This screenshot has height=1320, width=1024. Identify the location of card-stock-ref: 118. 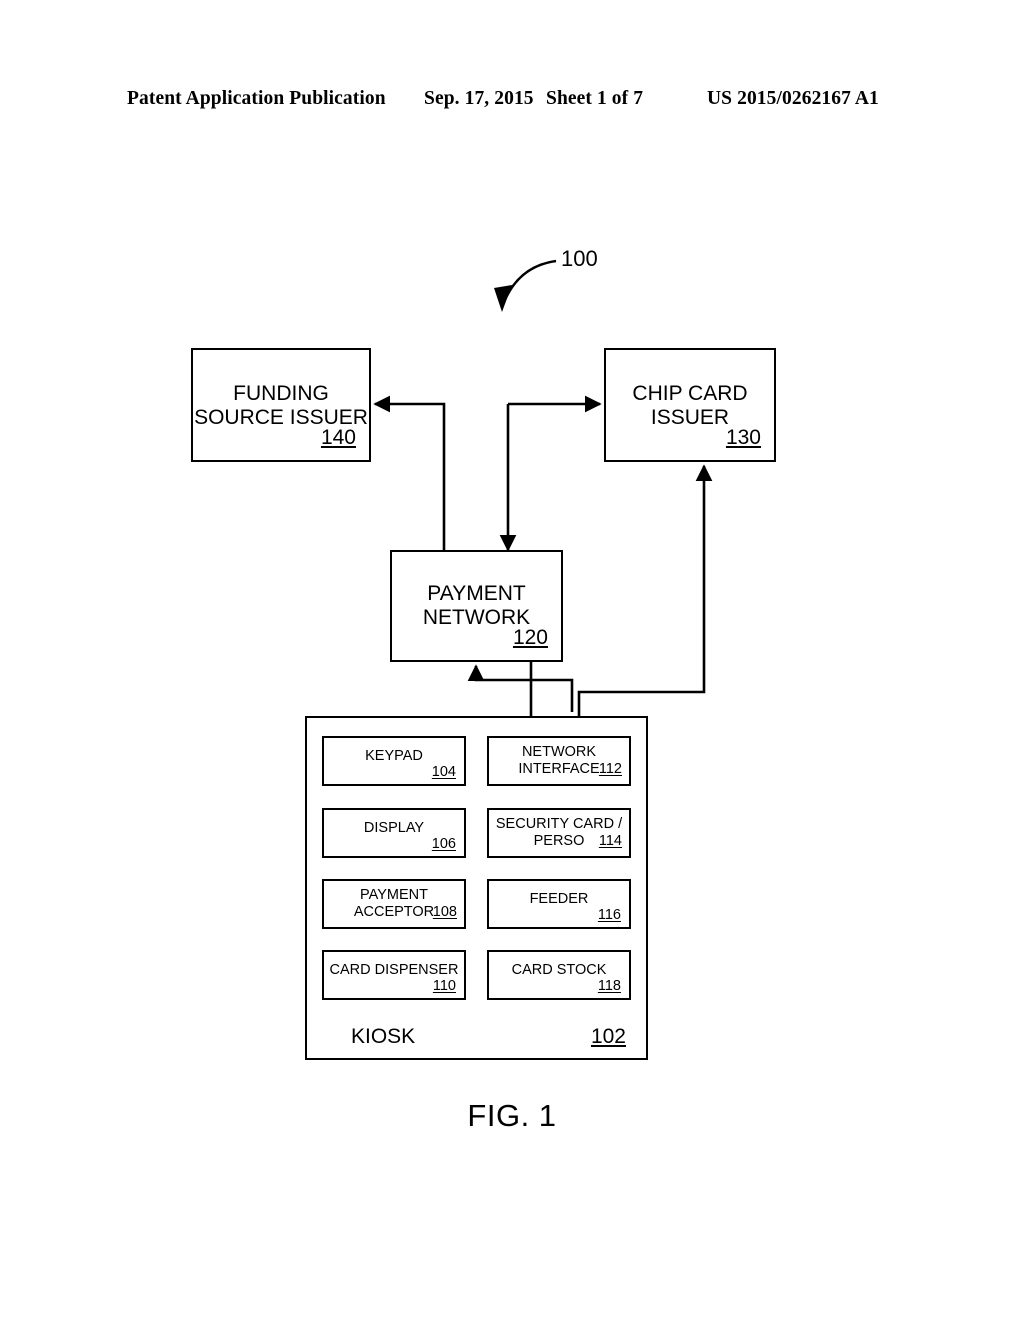
(609, 986).